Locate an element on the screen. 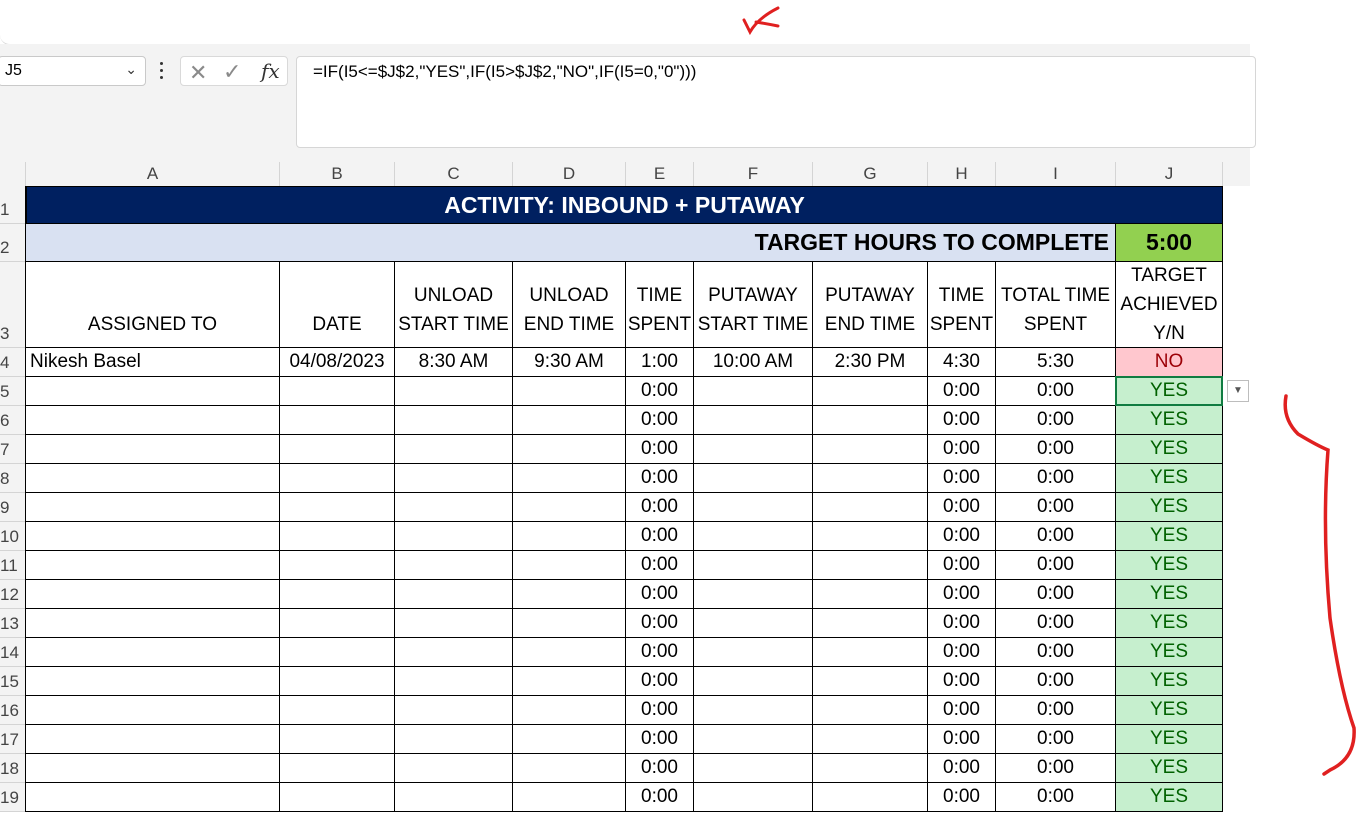 The width and height of the screenshot is (1359, 815). column-header-e: E is located at coordinates (660, 174).